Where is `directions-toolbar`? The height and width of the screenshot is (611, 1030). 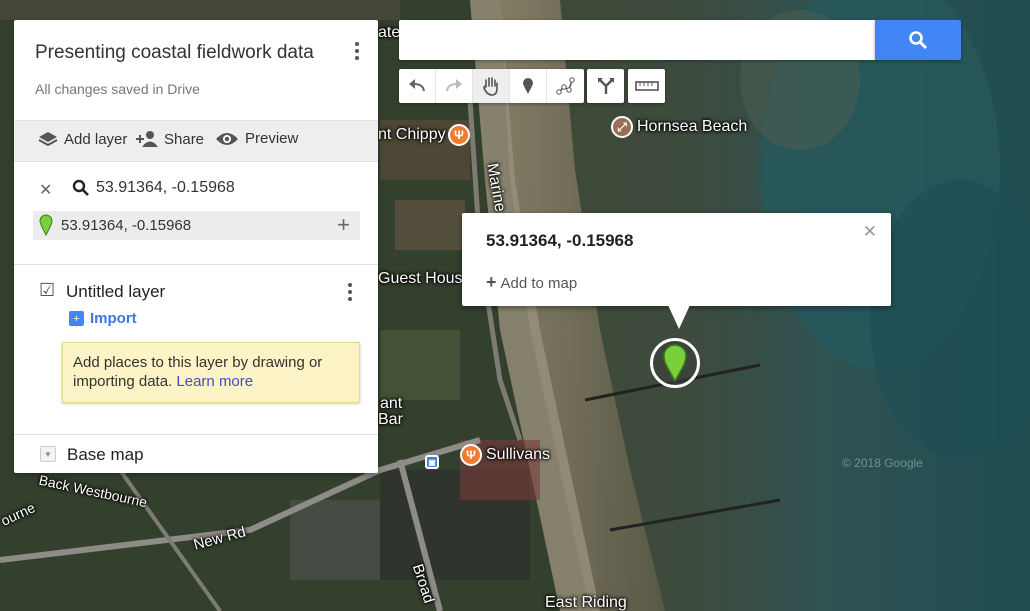 directions-toolbar is located at coordinates (605, 86).